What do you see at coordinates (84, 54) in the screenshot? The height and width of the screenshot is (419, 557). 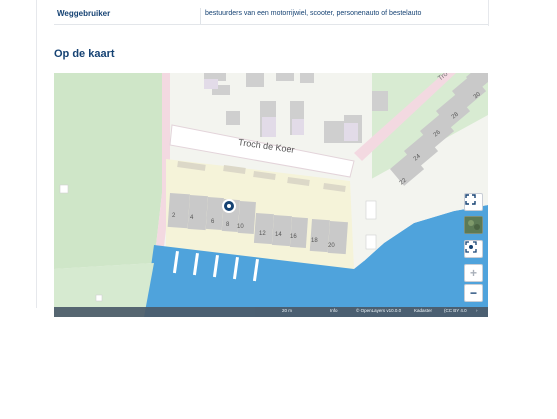 I see `section-title-op-de-kaart: Op de kaart` at bounding box center [84, 54].